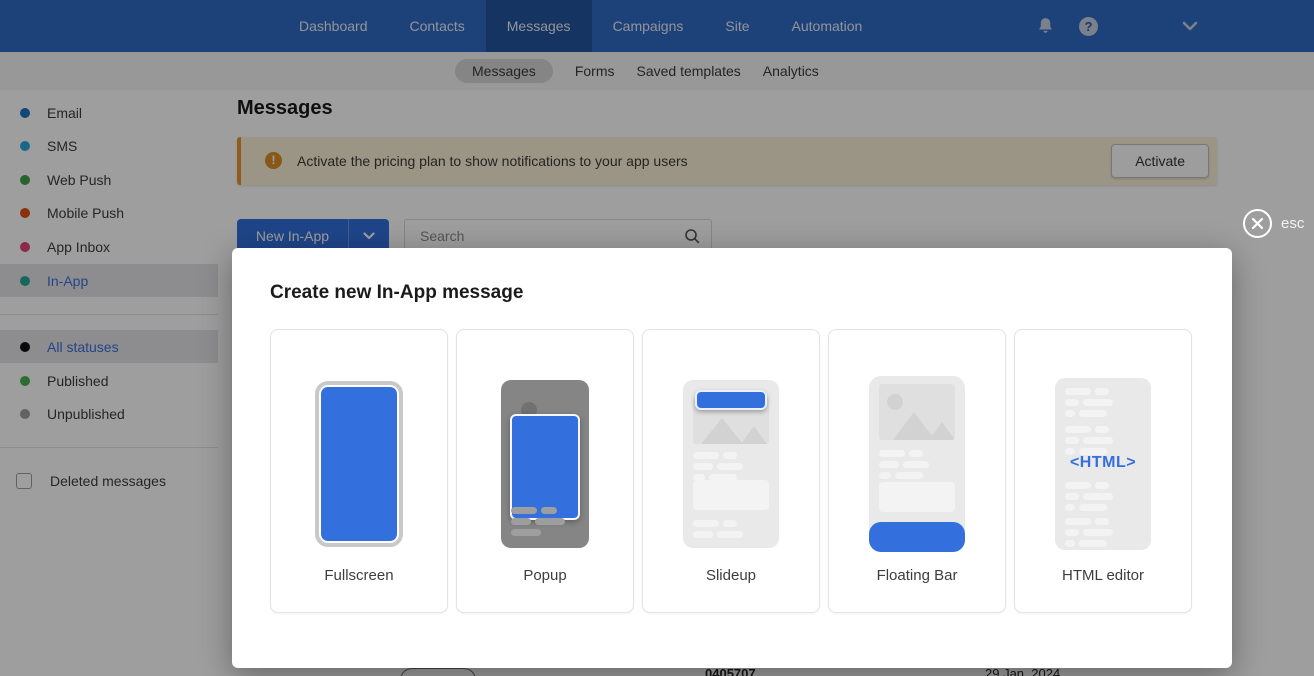  Describe the element at coordinates (917, 537) in the screenshot. I see `floating-bar-rect` at that location.